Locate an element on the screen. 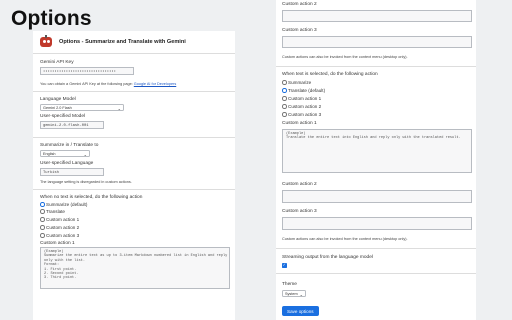 The width and height of the screenshot is (512, 320). robot-logo-icon is located at coordinates (46, 42).